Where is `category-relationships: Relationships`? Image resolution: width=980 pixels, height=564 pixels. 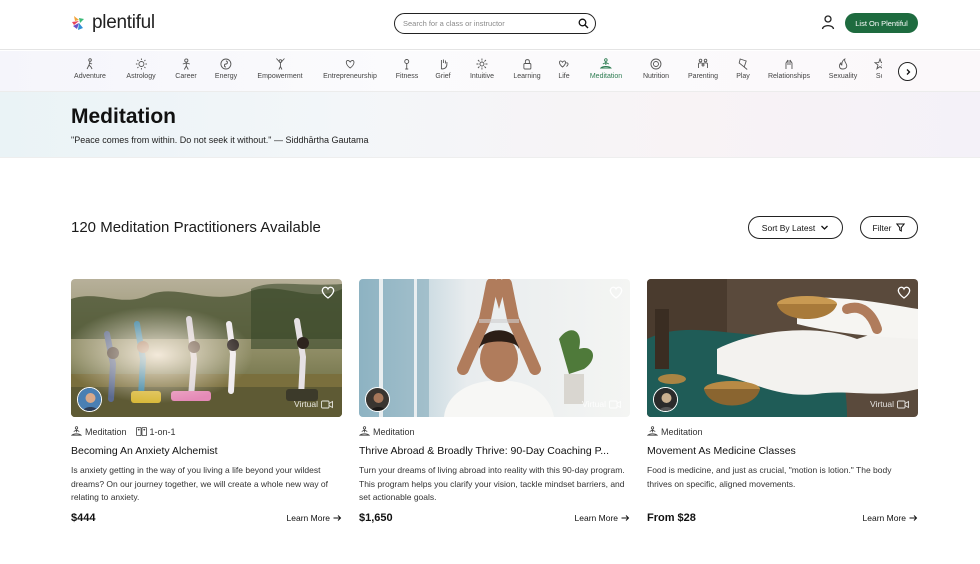 category-relationships: Relationships is located at coordinates (789, 69).